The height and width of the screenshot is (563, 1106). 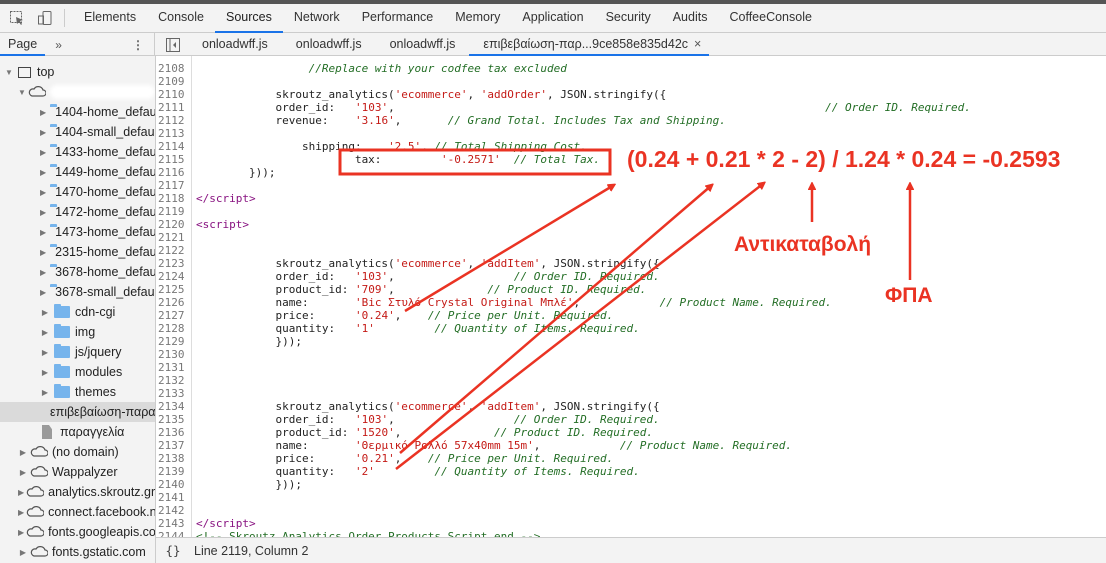 What do you see at coordinates (181, 18) in the screenshot?
I see `tab-console: Console` at bounding box center [181, 18].